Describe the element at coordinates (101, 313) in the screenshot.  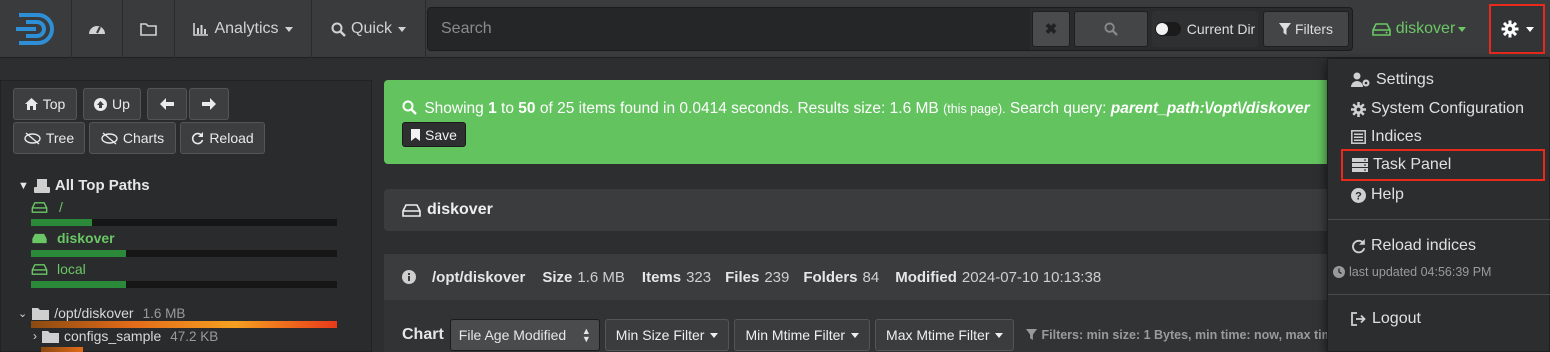
I see `folder-opt-diskover: ⌄ /opt/diskover 1.6 MB` at that location.